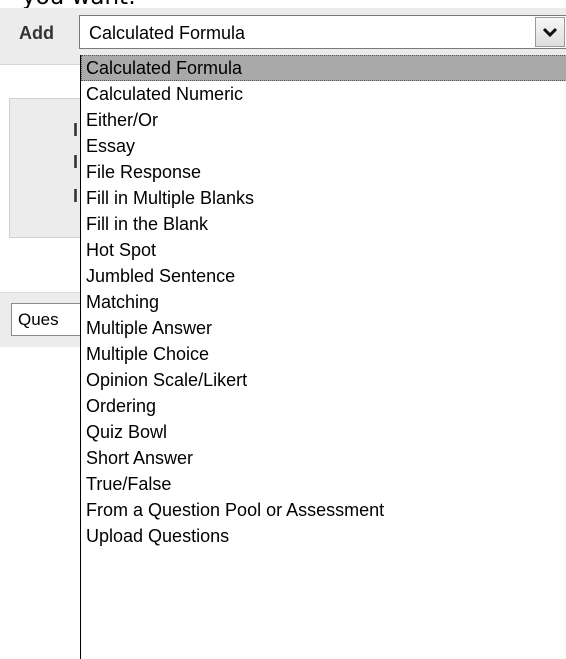 The image size is (566, 659). What do you see at coordinates (323, 224) in the screenshot?
I see `dropdown-option: Fill in the Blank` at bounding box center [323, 224].